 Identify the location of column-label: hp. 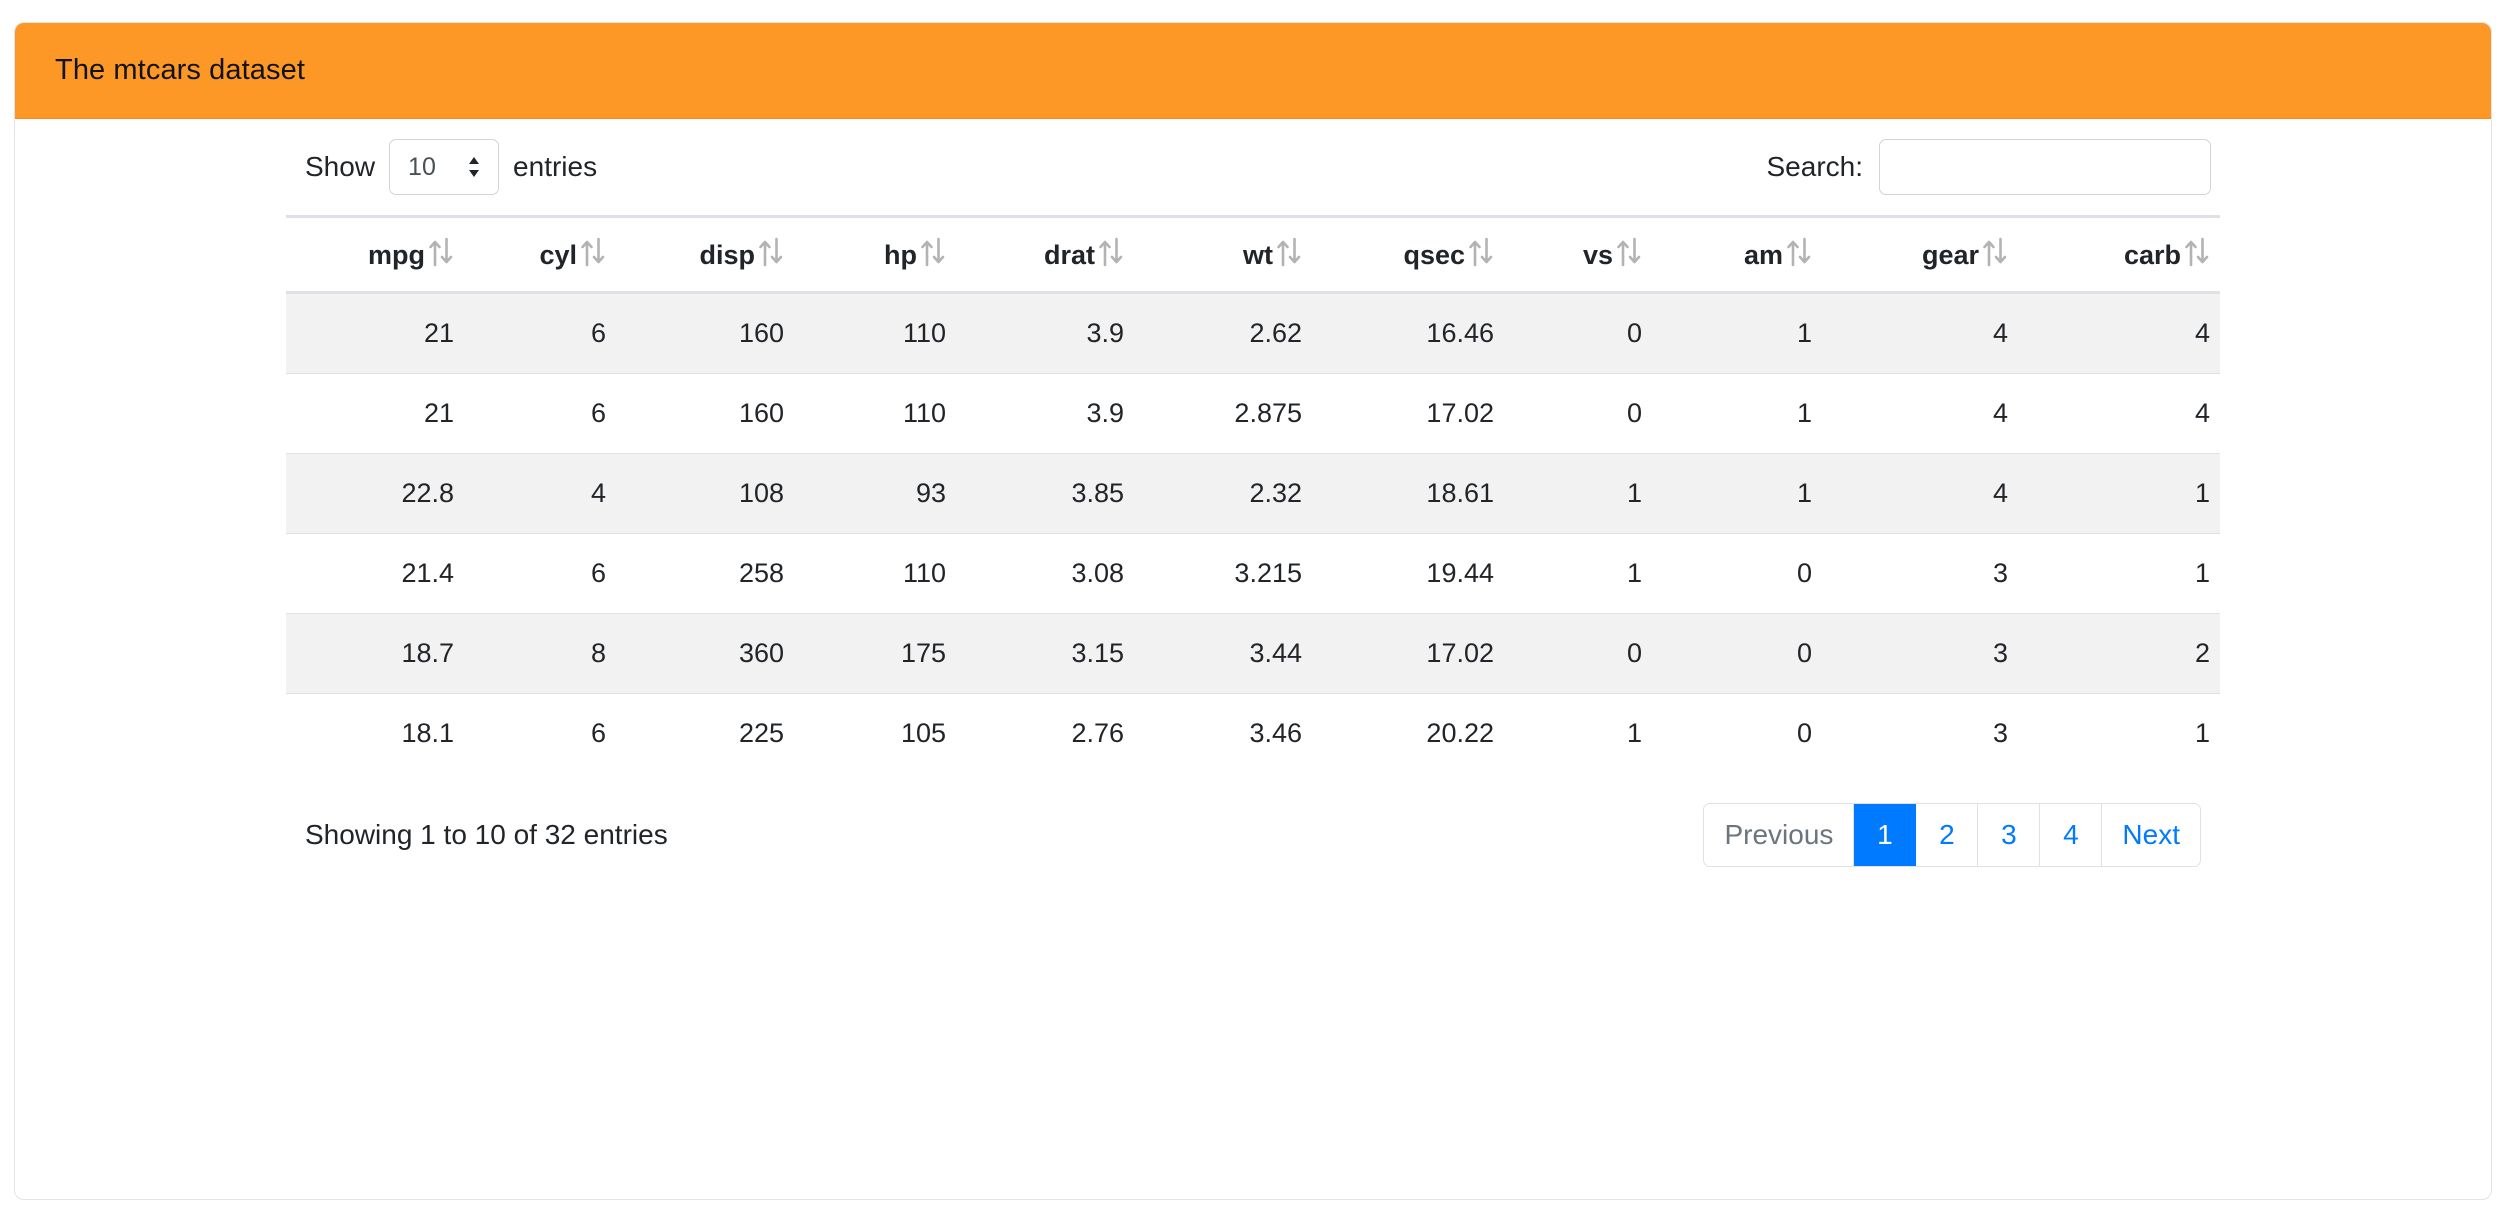
(900, 255).